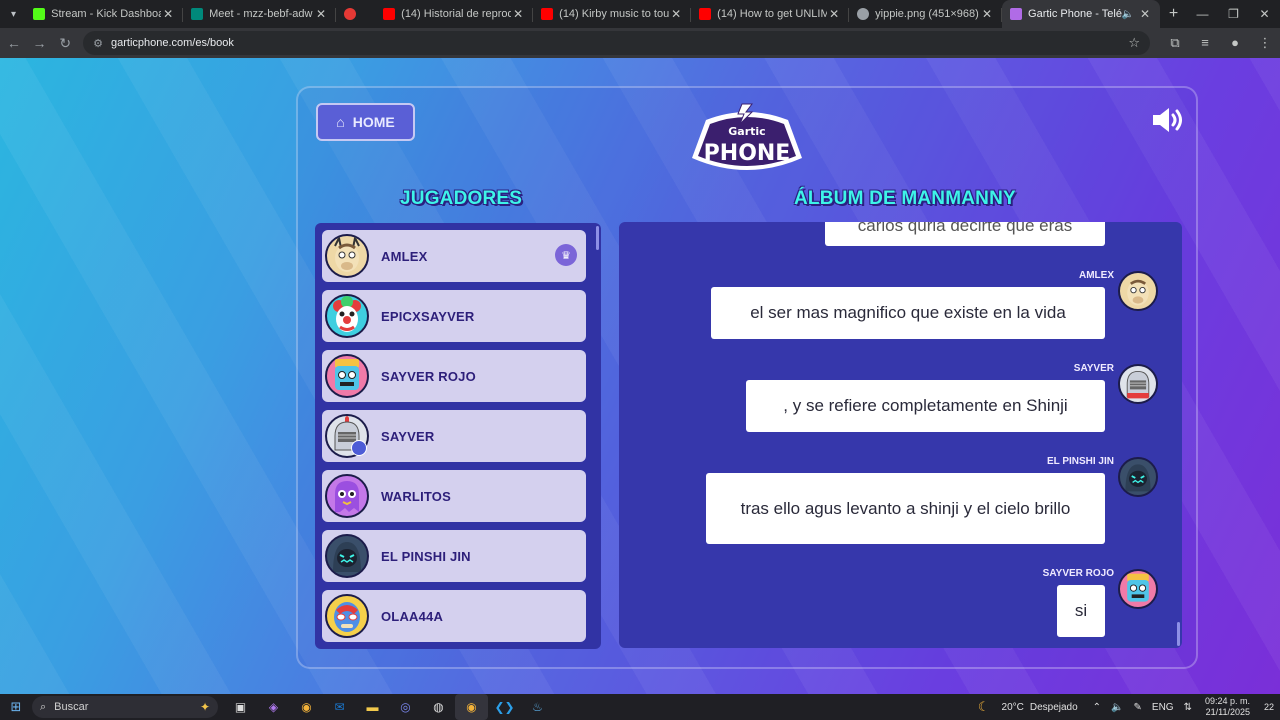 Image resolution: width=1280 pixels, height=720 pixels. Describe the element at coordinates (747, 153) in the screenshot. I see `logo-phone-text: PHONE` at that location.